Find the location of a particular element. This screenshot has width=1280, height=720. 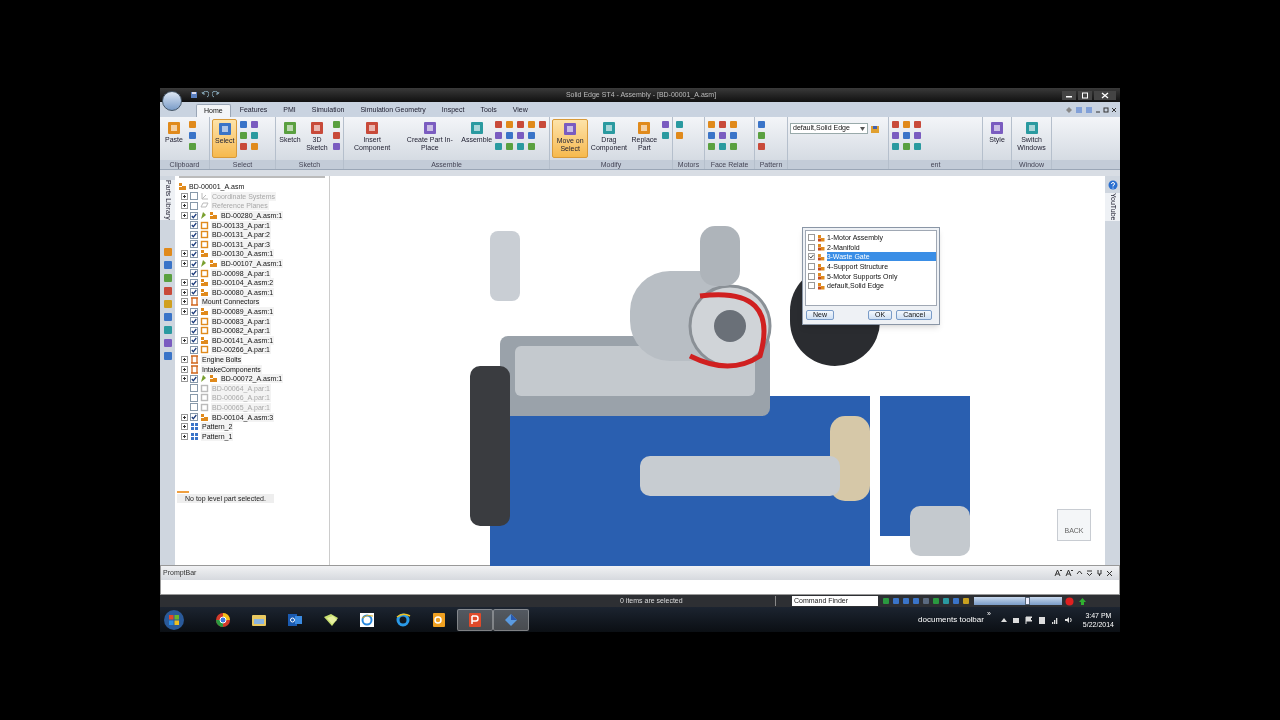

font-smaller-icon is located at coordinates (1069, 573).